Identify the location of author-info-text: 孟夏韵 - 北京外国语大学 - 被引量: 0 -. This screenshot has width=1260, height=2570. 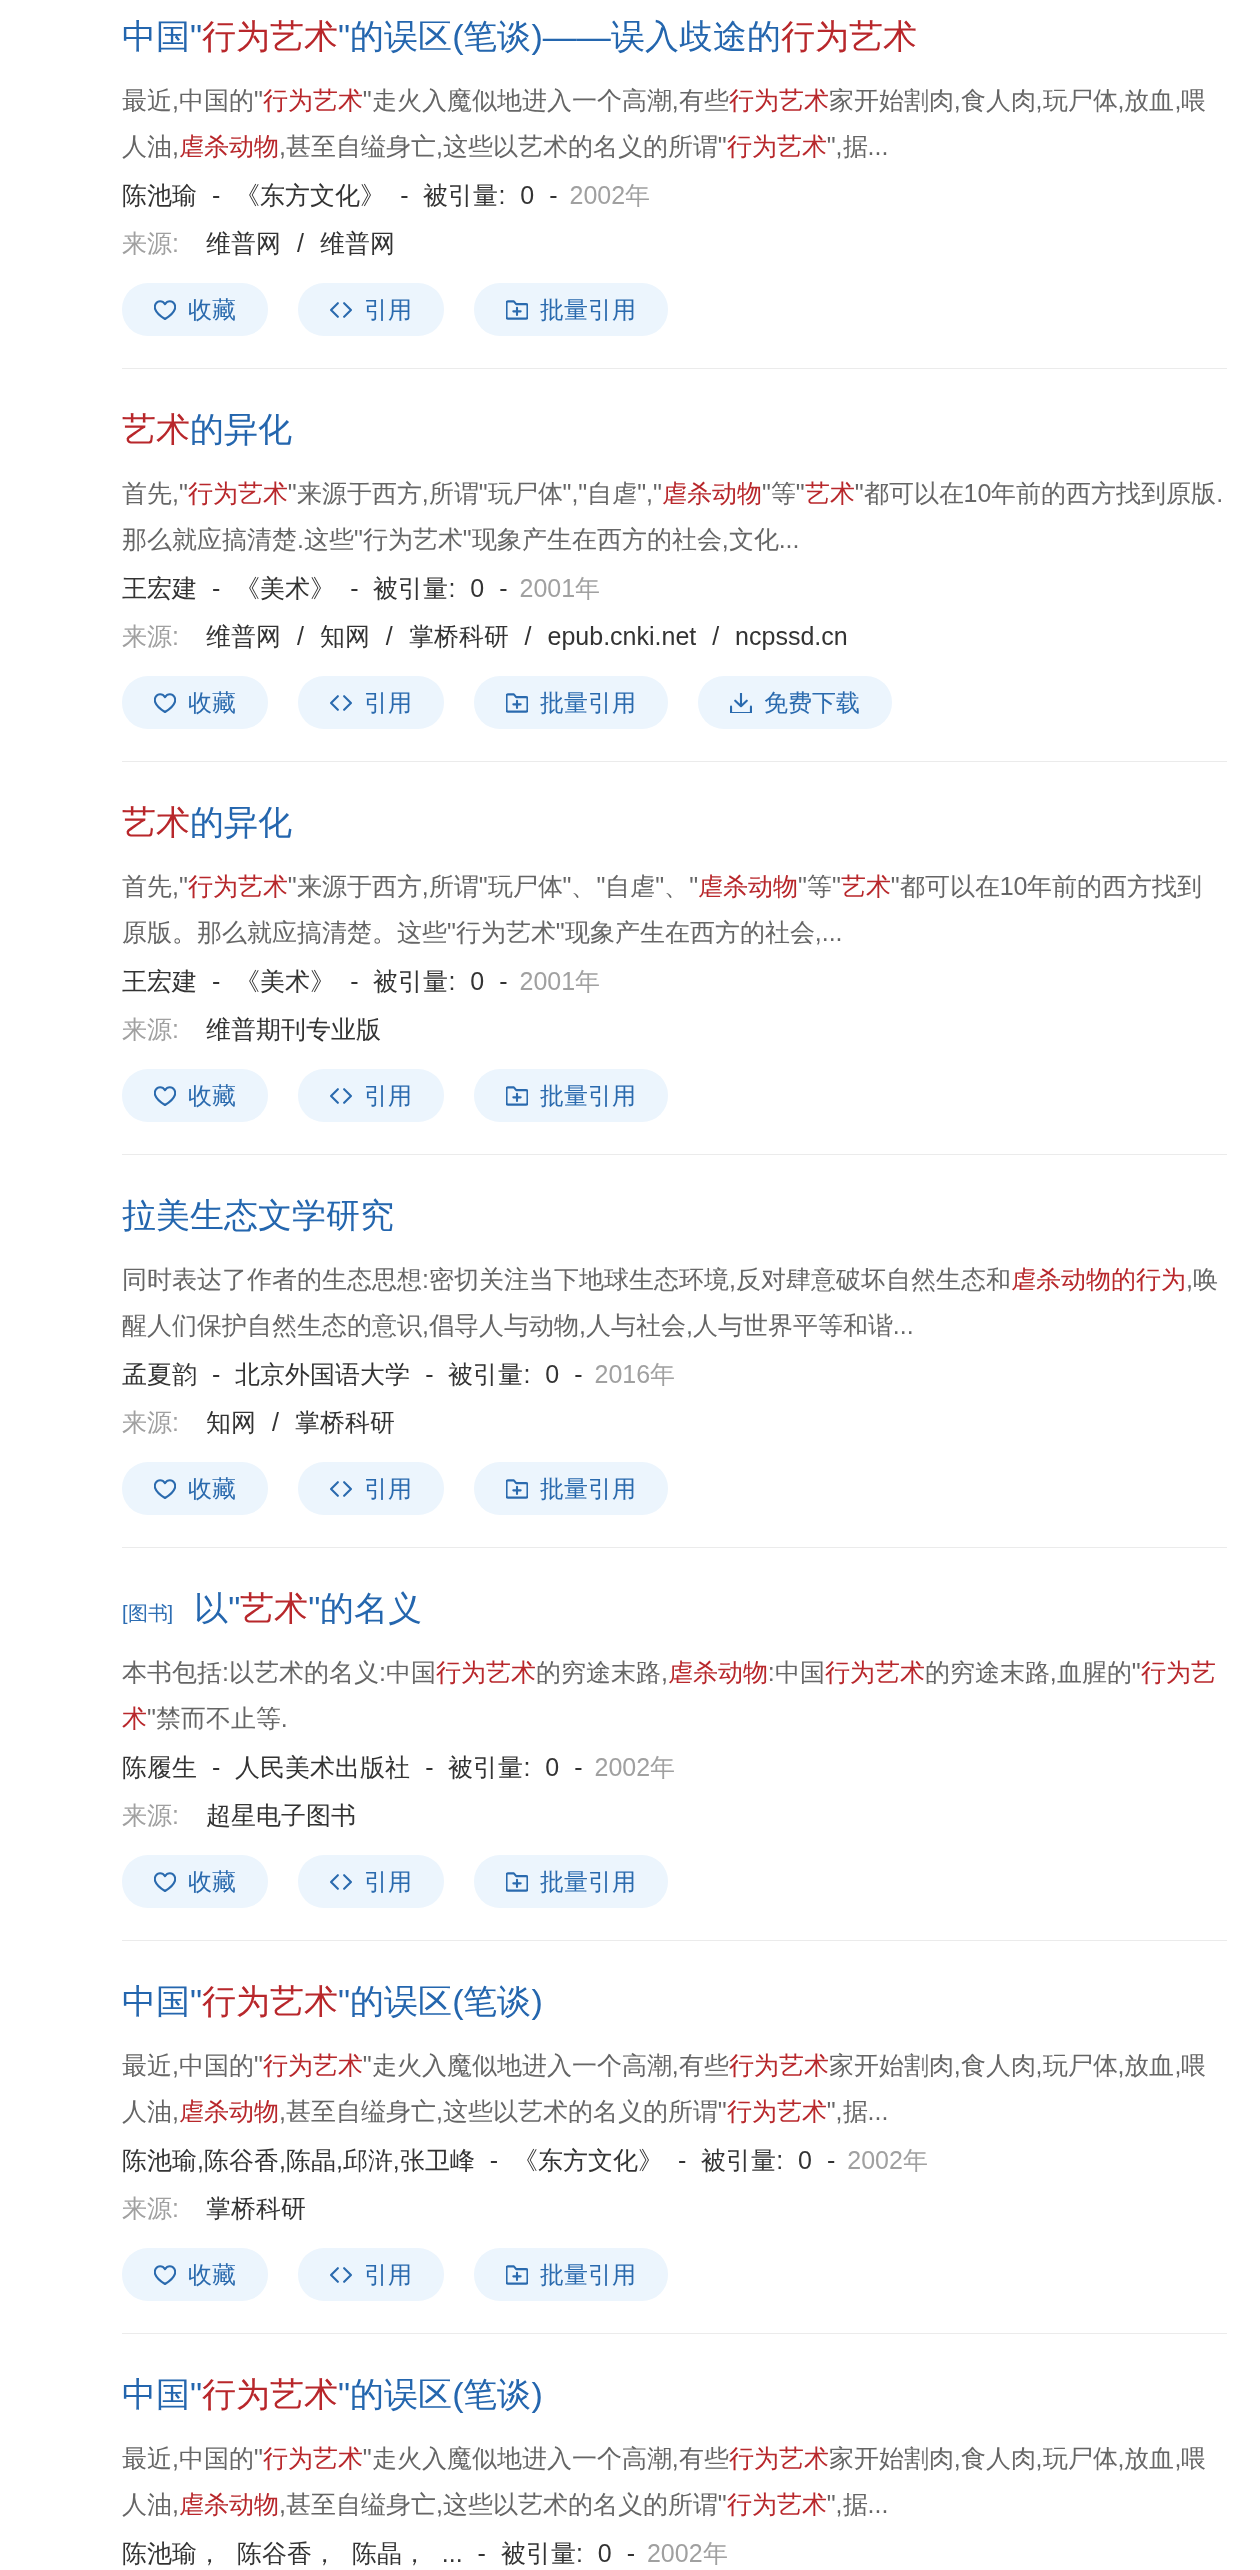
(352, 1374).